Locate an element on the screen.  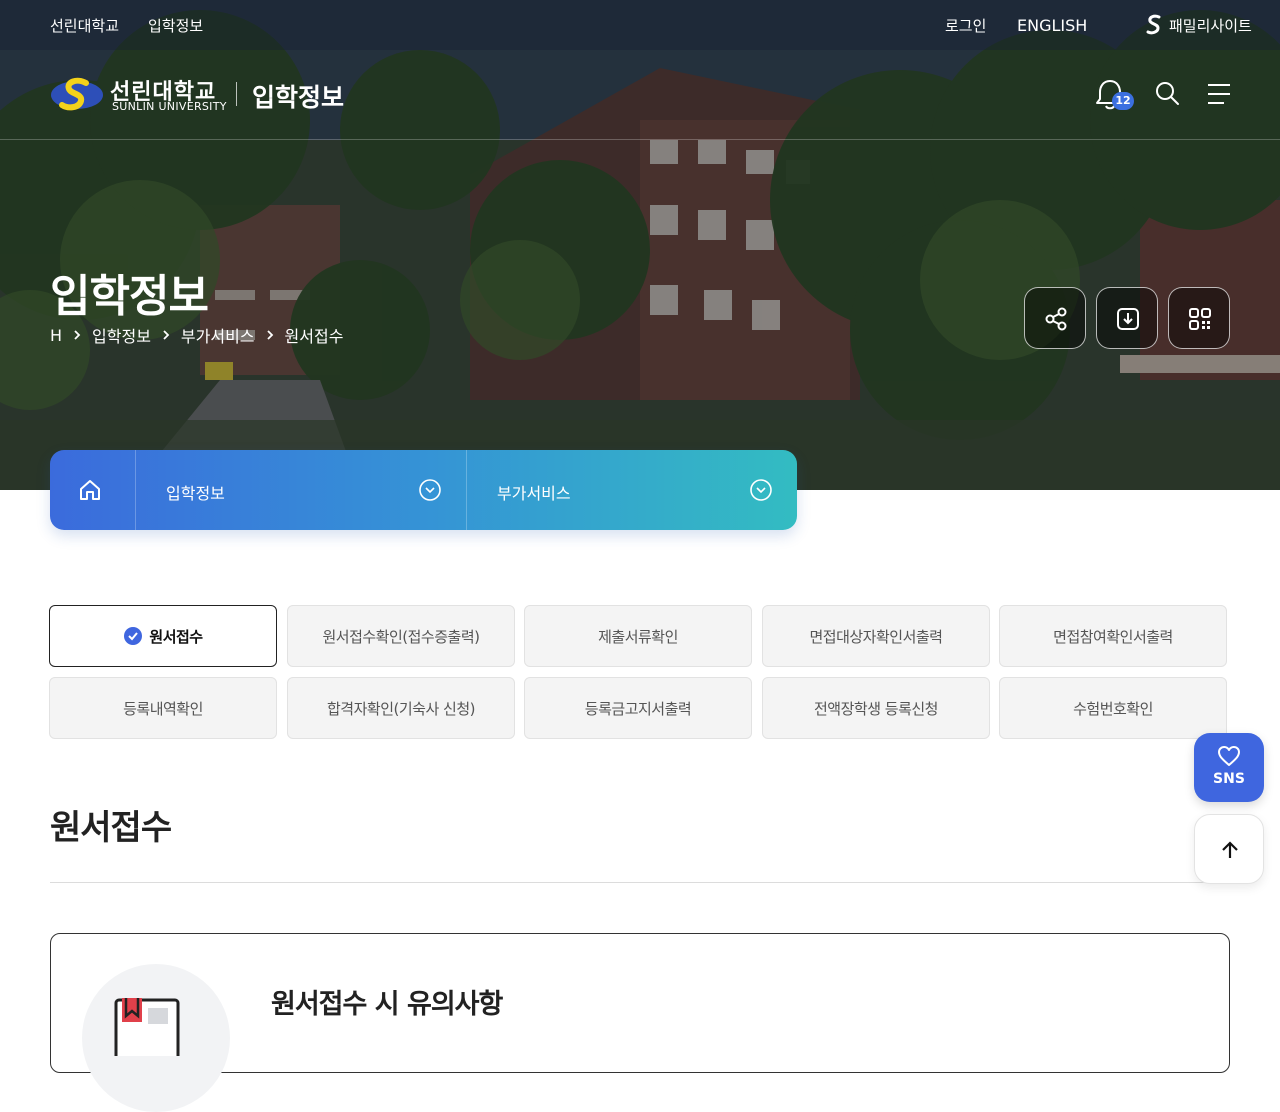
share-button is located at coordinates (1055, 318).